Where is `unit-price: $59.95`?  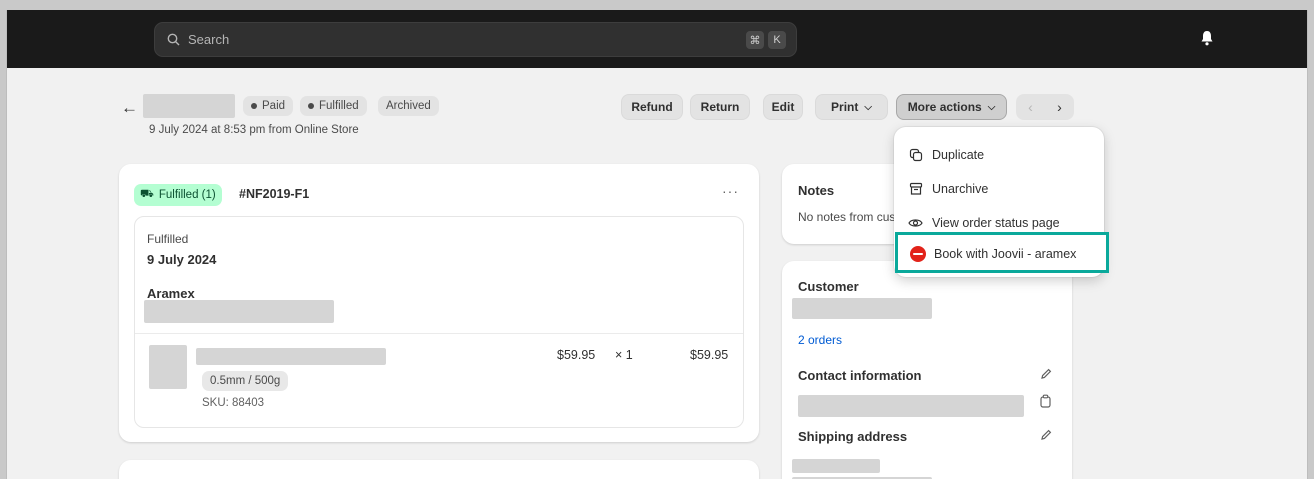 unit-price: $59.95 is located at coordinates (576, 355).